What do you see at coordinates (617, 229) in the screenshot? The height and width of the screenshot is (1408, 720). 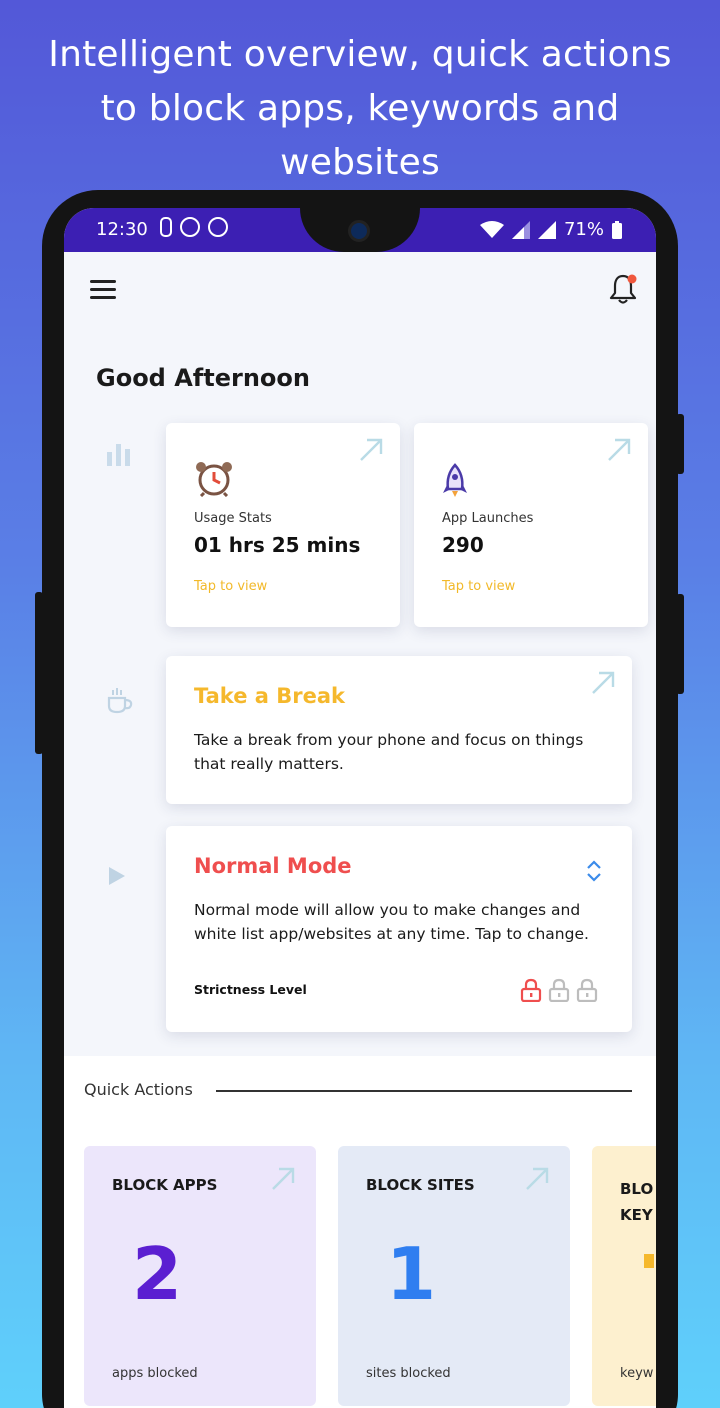 I see `battery-icon` at bounding box center [617, 229].